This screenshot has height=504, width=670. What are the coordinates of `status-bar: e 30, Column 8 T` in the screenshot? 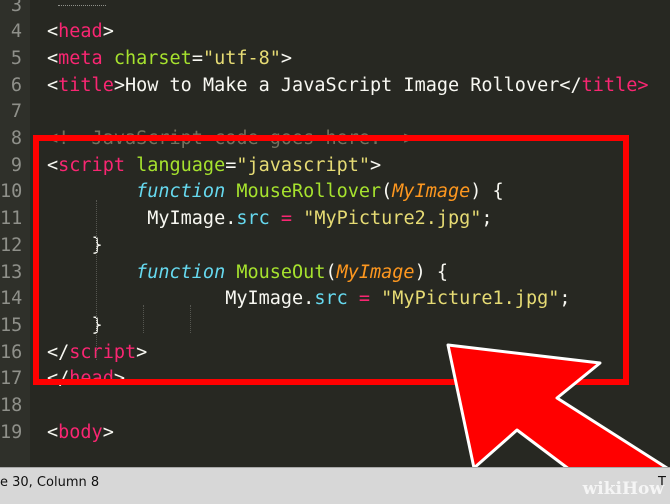 It's located at (335, 485).